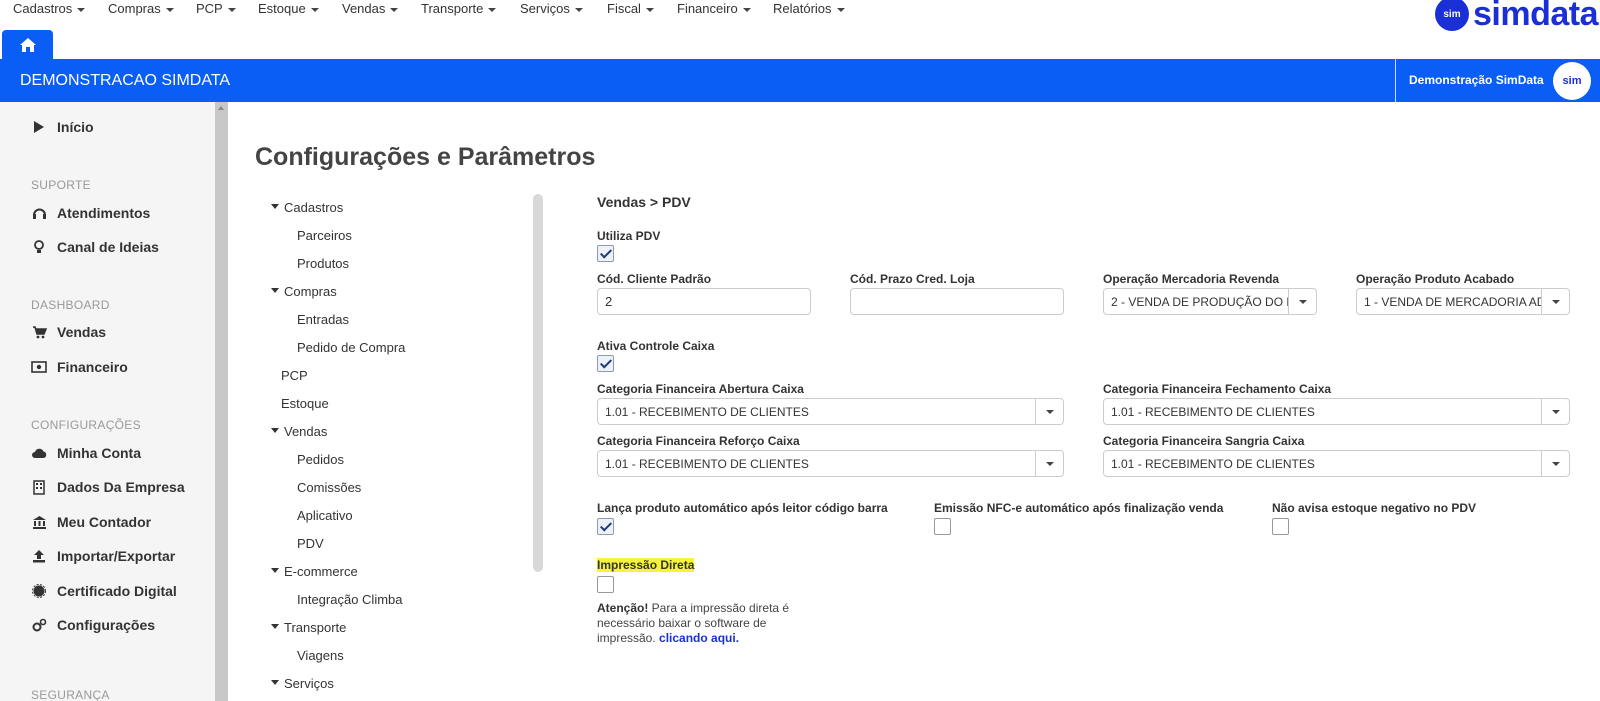  What do you see at coordinates (299, 431) in the screenshot?
I see `tree-vendas: Vendas` at bounding box center [299, 431].